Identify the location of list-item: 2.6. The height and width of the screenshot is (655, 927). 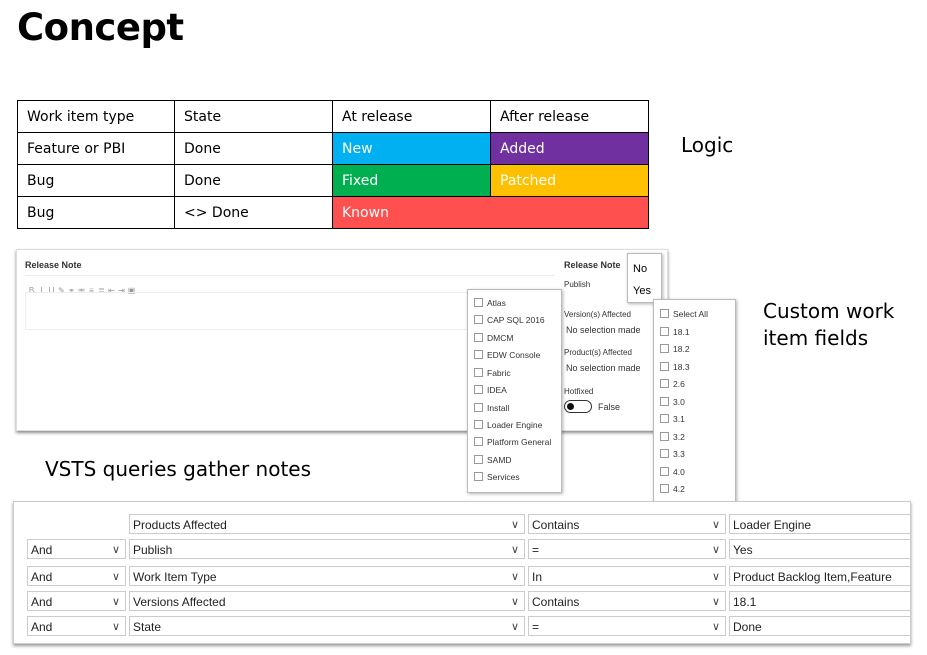
(672, 384).